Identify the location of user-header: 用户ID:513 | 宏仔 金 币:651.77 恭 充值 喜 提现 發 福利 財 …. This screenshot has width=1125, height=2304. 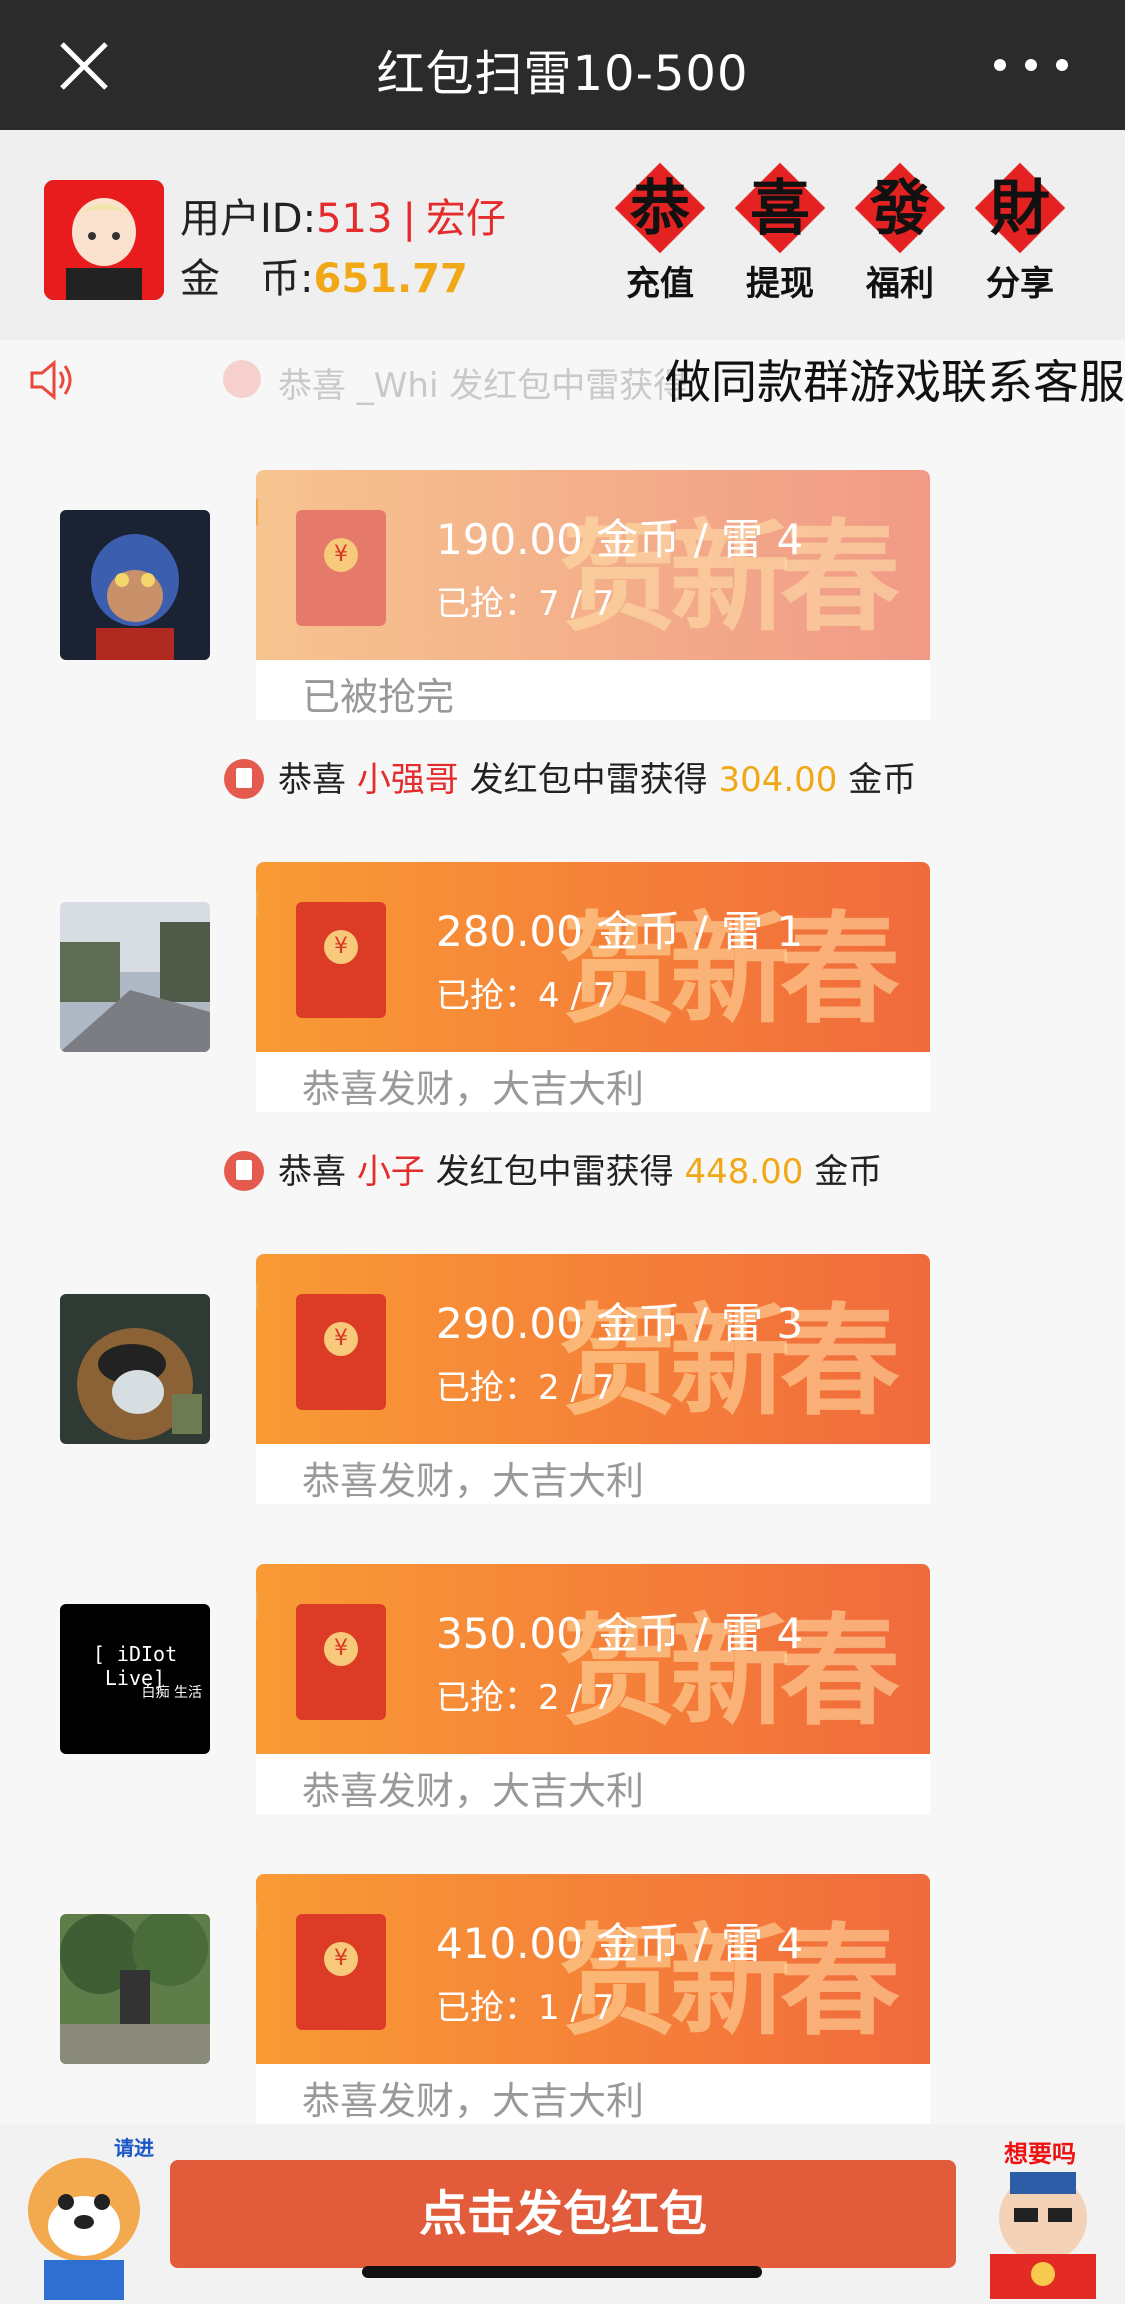
(562, 235).